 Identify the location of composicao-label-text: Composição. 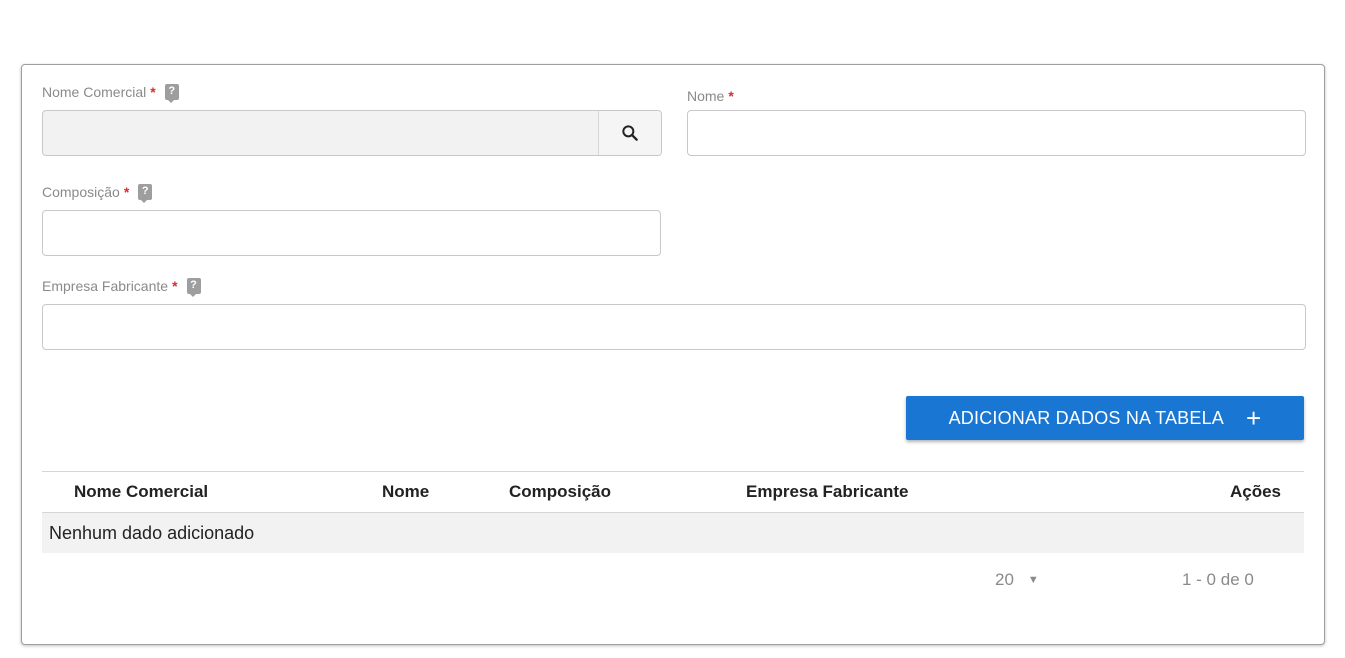
(81, 192).